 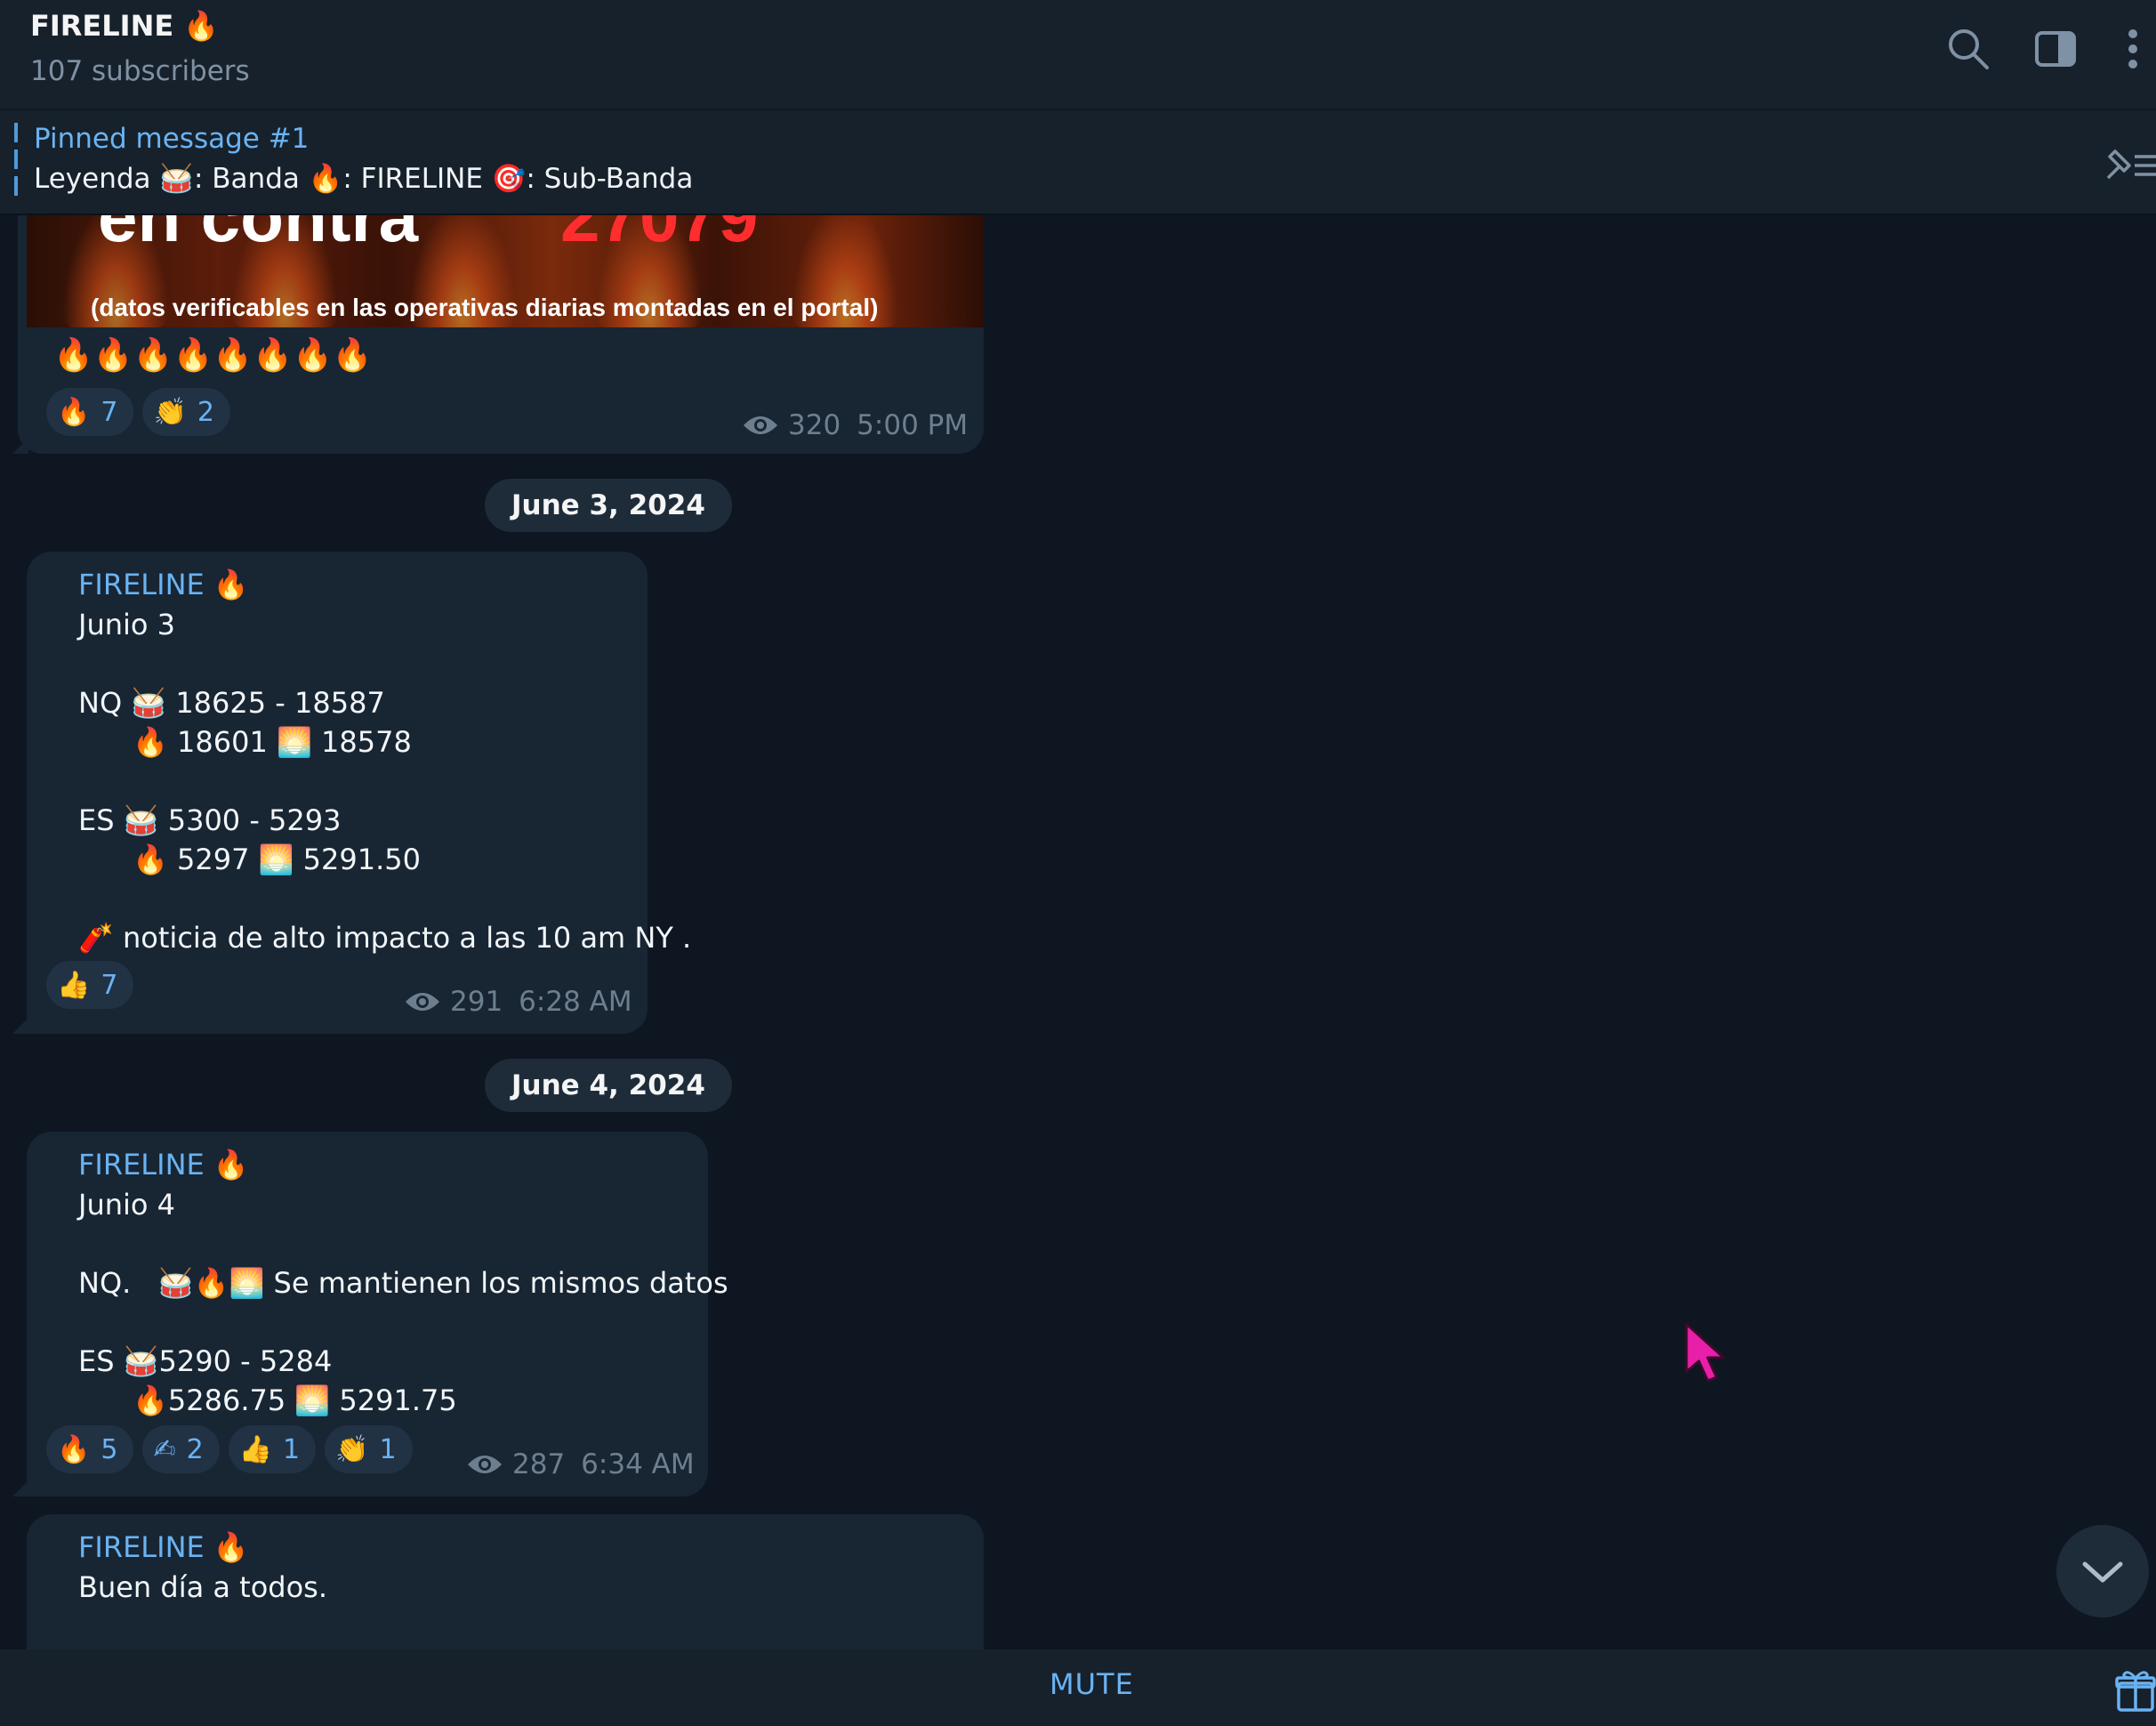 I want to click on view-count: 287, so click(x=539, y=1464).